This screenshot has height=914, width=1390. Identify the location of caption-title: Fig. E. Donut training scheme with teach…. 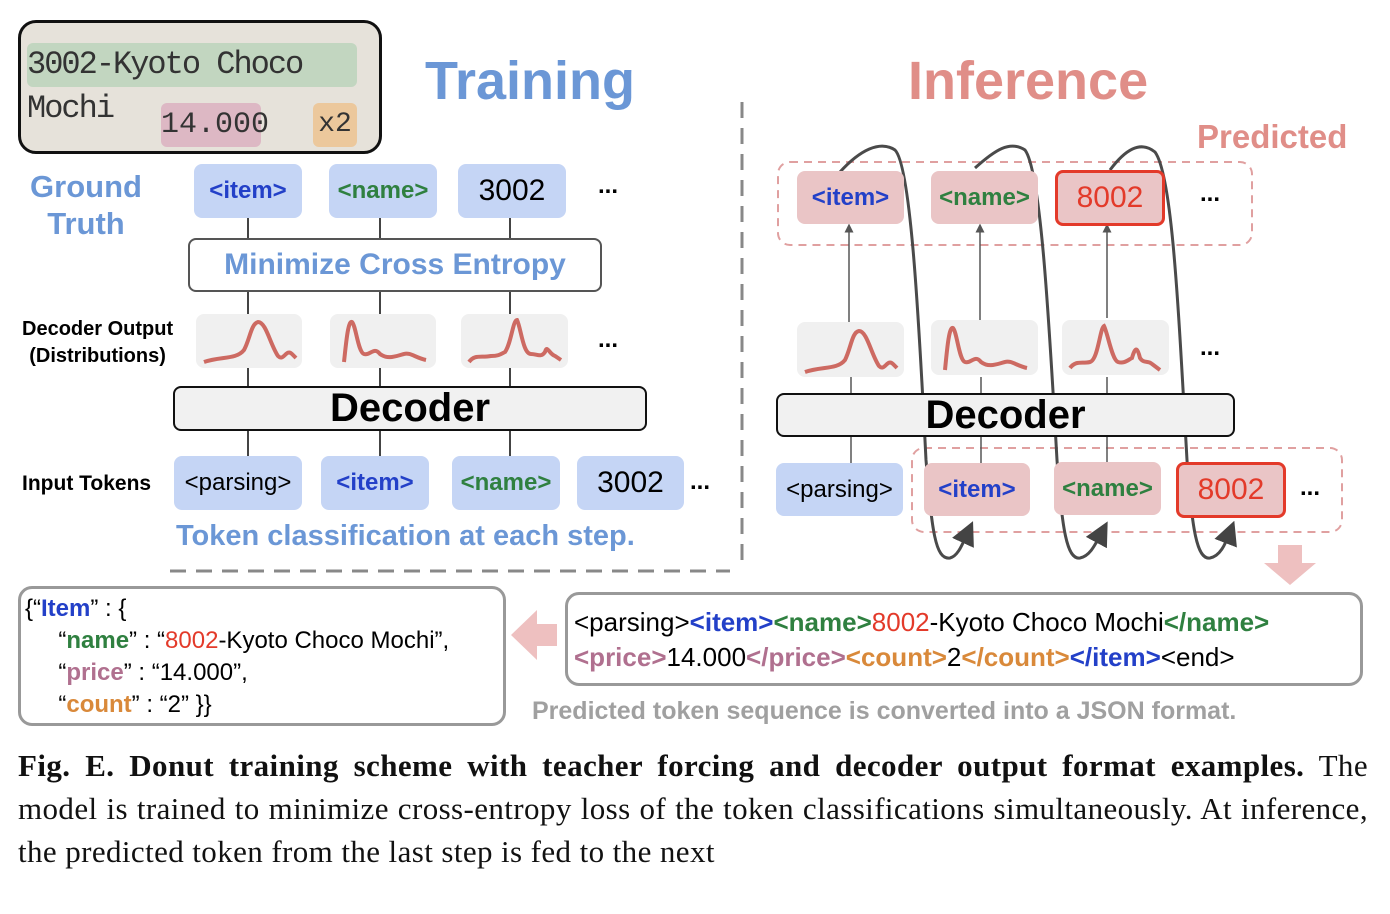
(661, 765).